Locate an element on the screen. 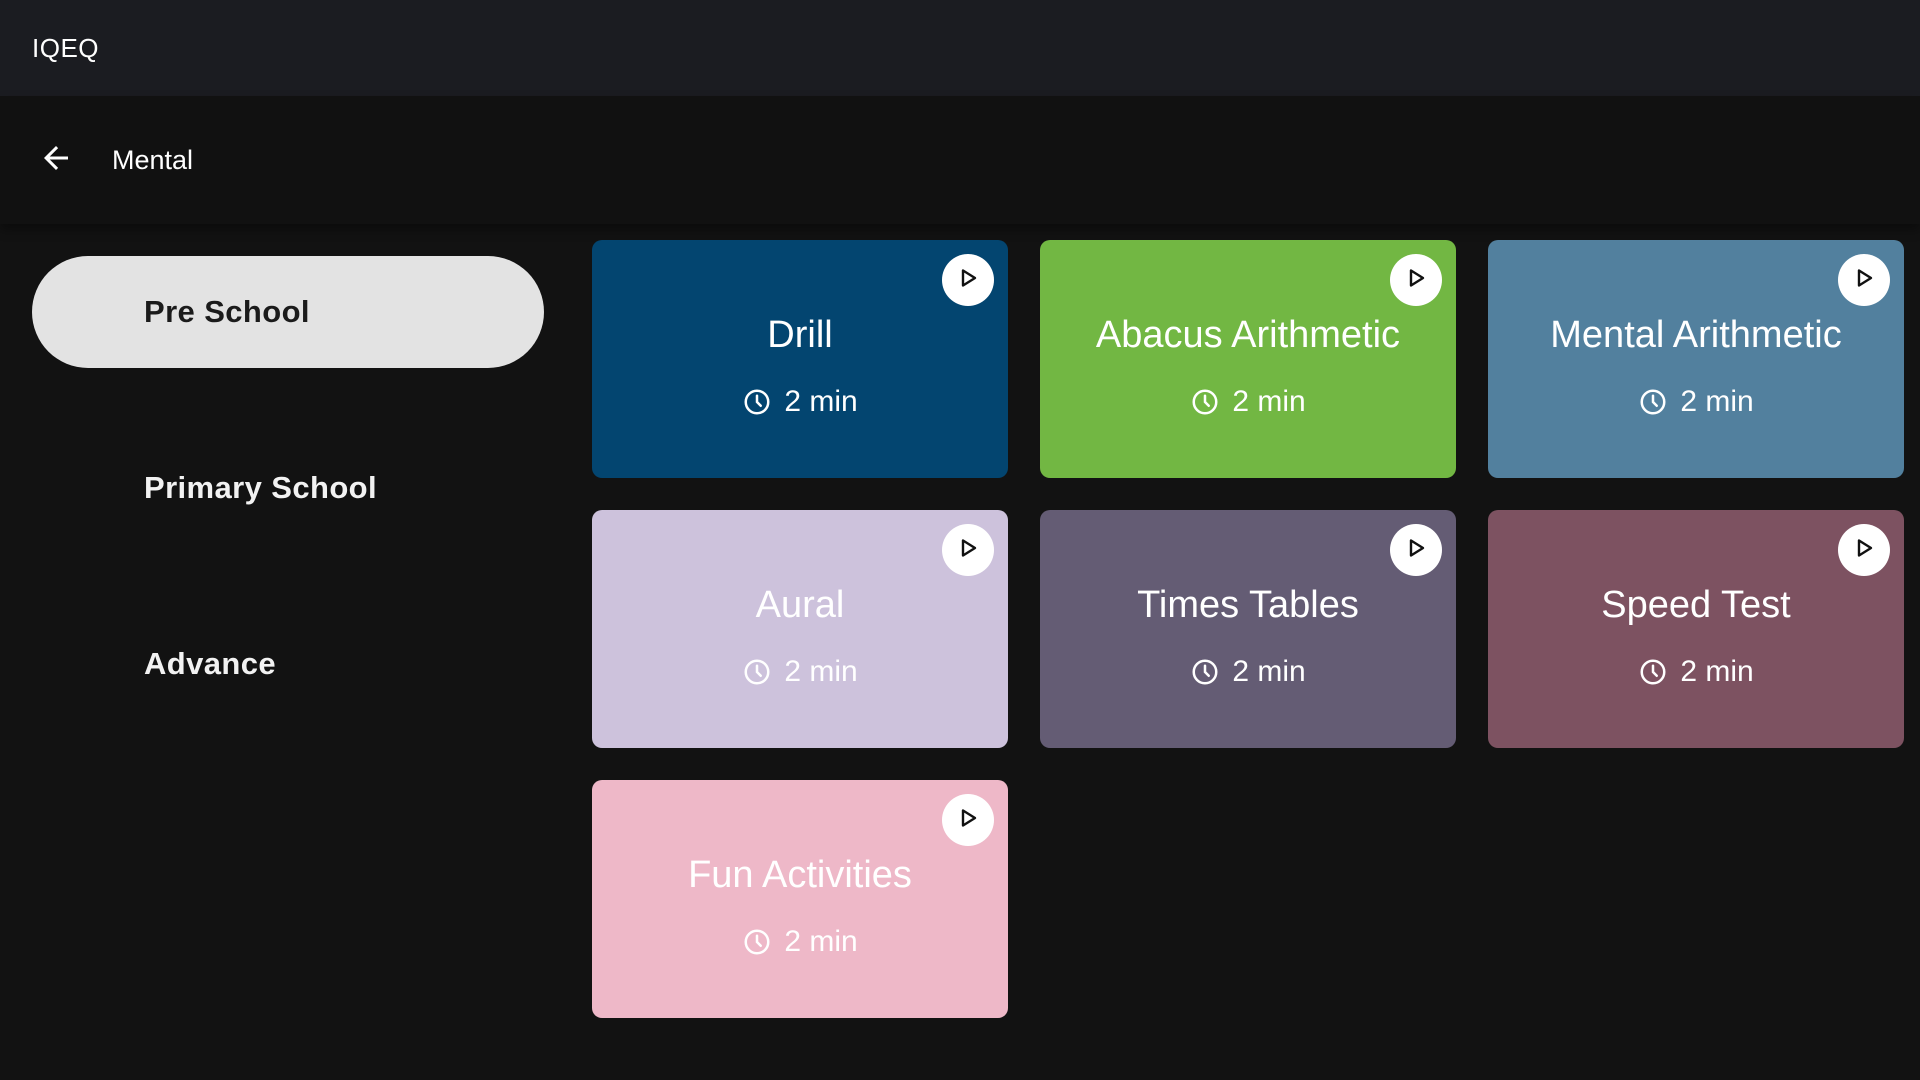 Image resolution: width=1920 pixels, height=1080 pixels. arrow-left-icon is located at coordinates (56, 160).